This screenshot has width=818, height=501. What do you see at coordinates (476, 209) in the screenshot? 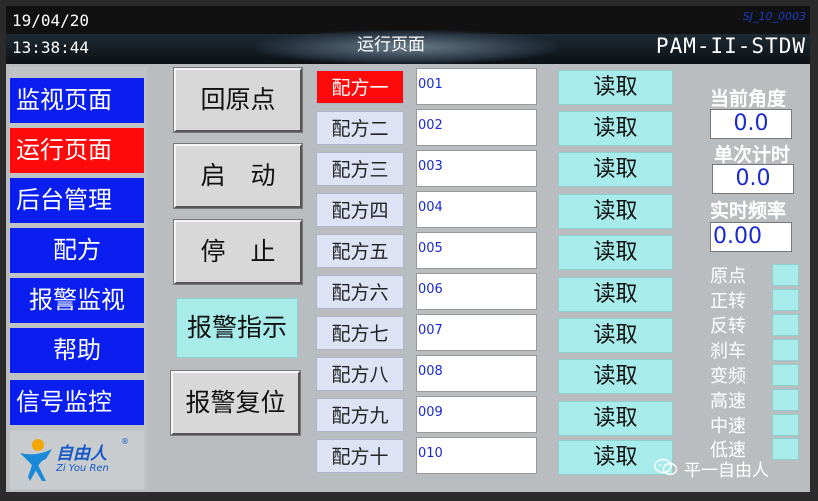
I see `recipe-4-field: 004` at bounding box center [476, 209].